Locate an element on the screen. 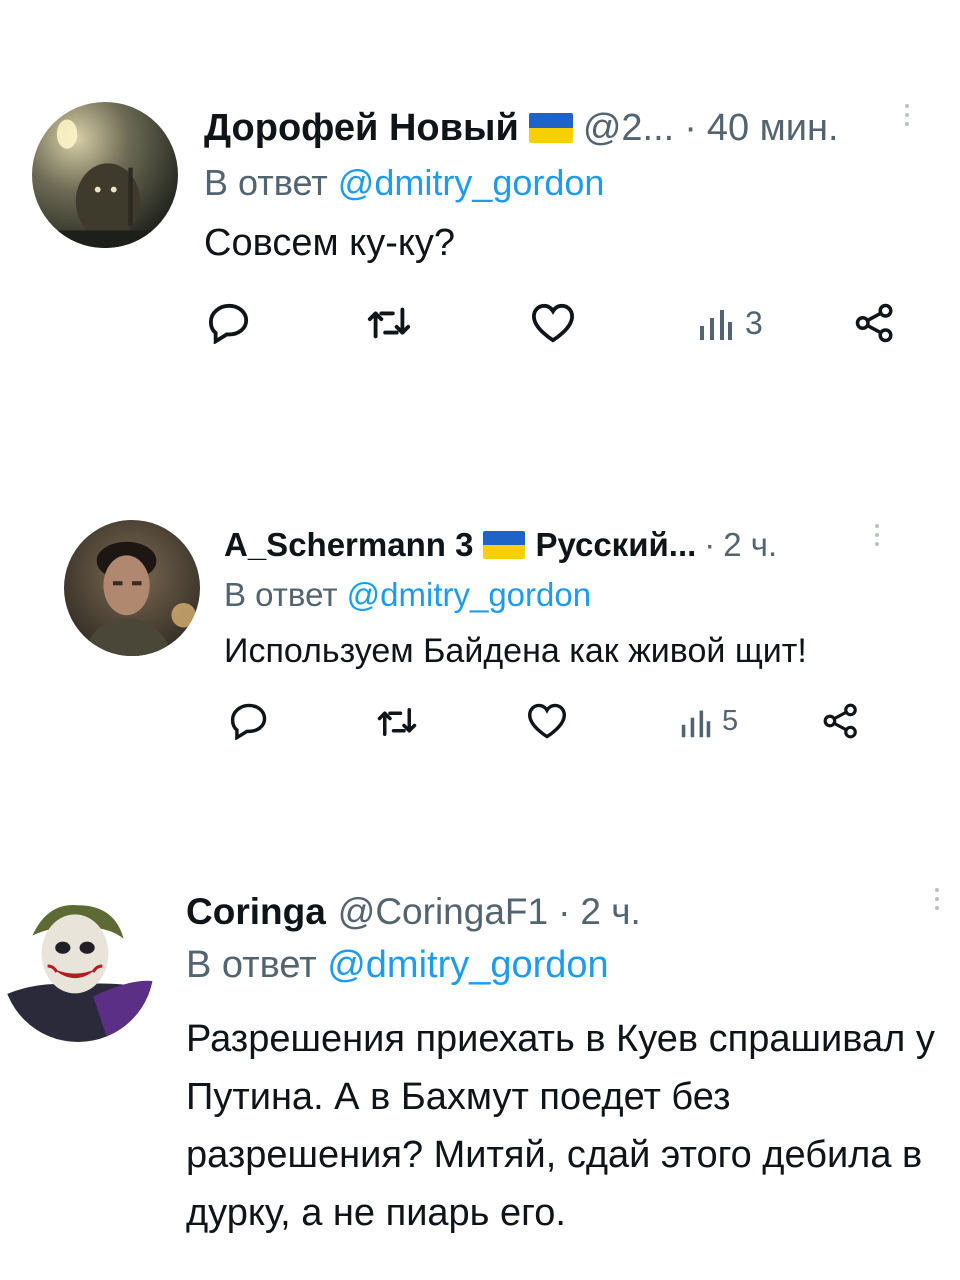  man-portrait-avatar-image is located at coordinates (132, 588).